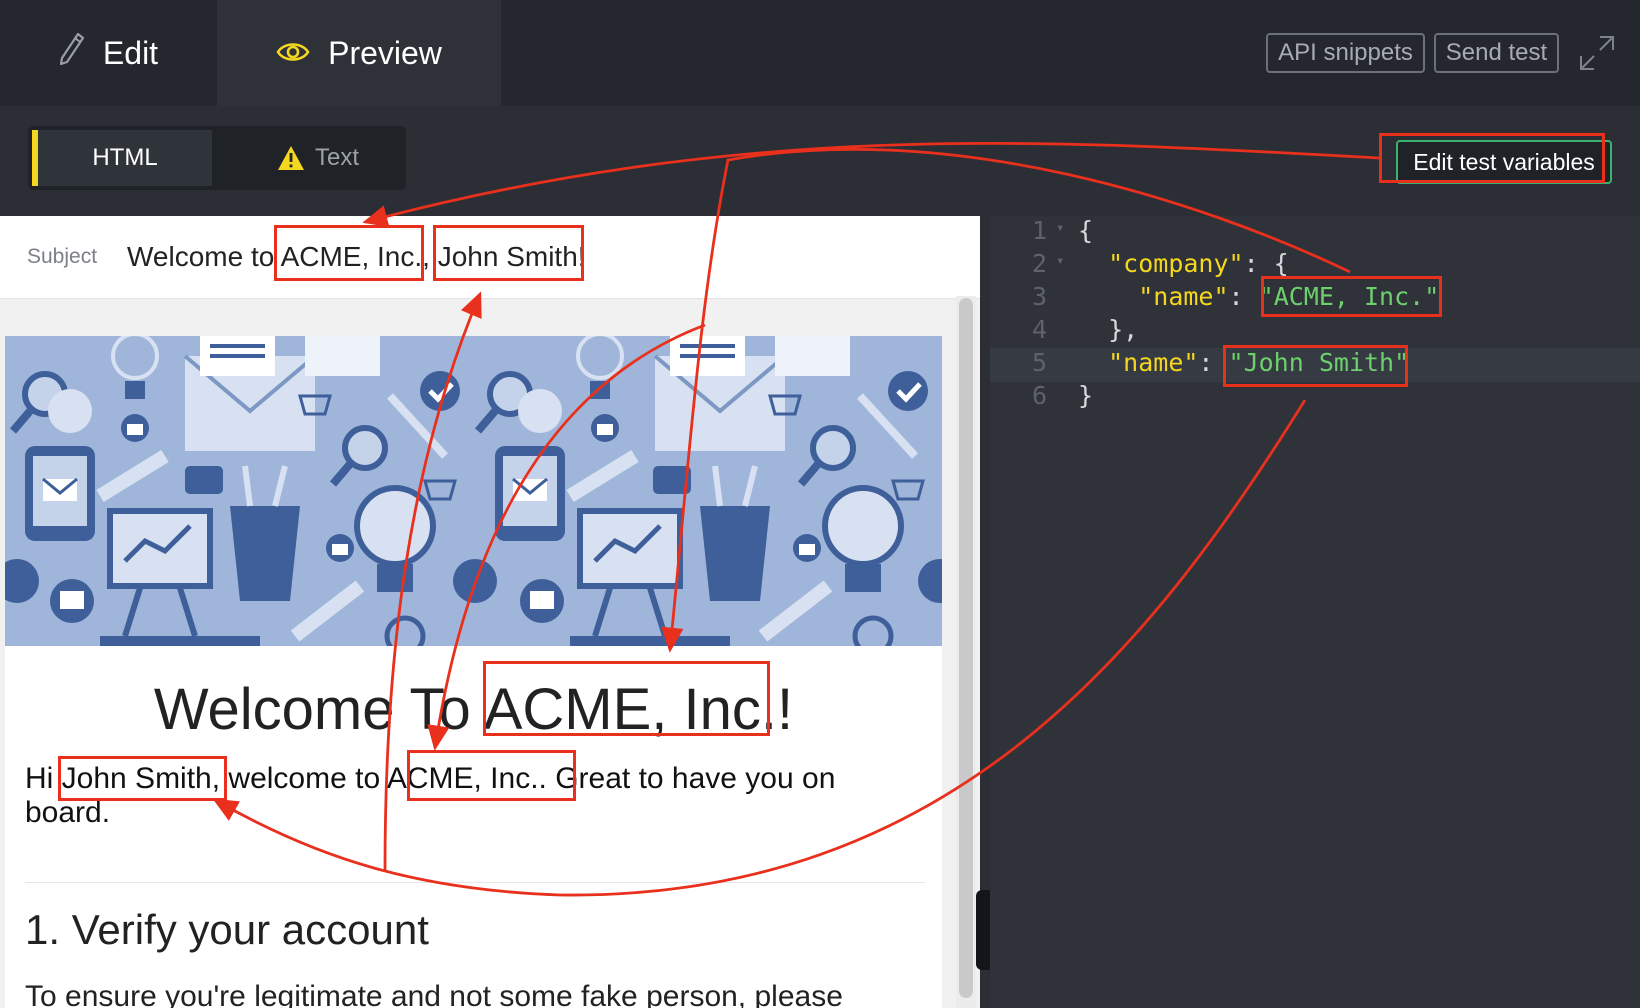 Image resolution: width=1640 pixels, height=1008 pixels. What do you see at coordinates (293, 53) in the screenshot?
I see `eye-icon` at bounding box center [293, 53].